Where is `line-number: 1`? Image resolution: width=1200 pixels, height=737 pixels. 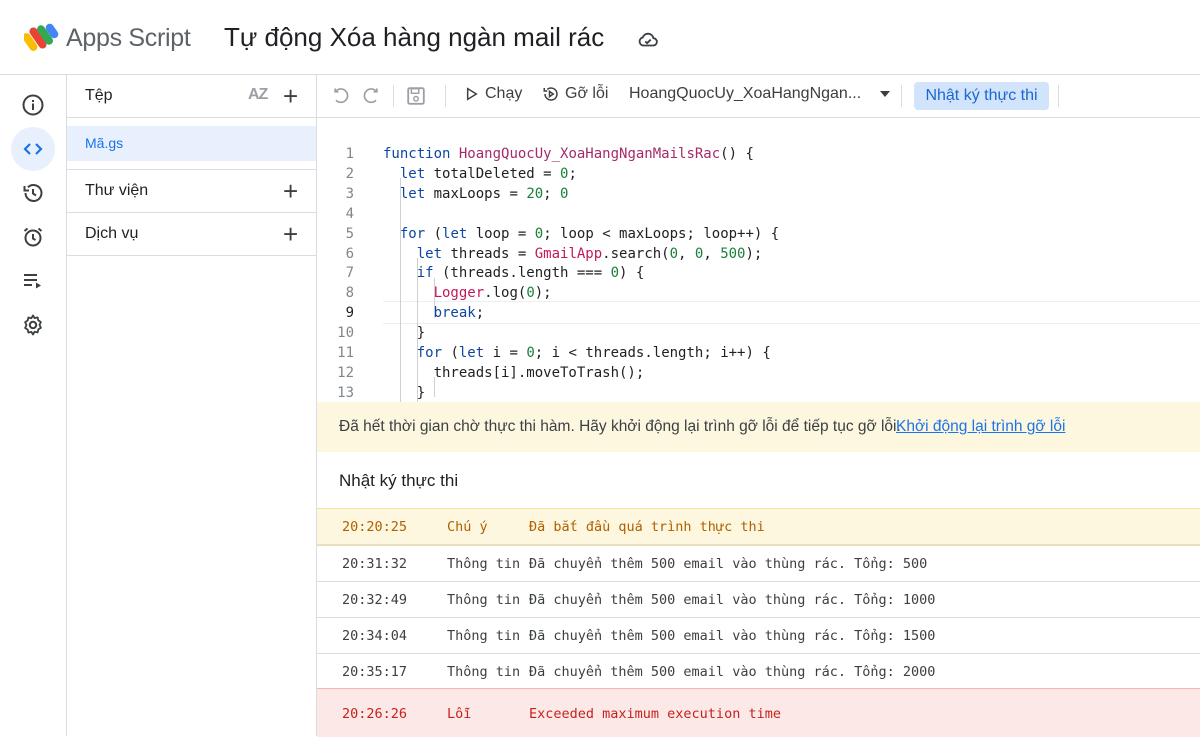 line-number: 1 is located at coordinates (349, 154).